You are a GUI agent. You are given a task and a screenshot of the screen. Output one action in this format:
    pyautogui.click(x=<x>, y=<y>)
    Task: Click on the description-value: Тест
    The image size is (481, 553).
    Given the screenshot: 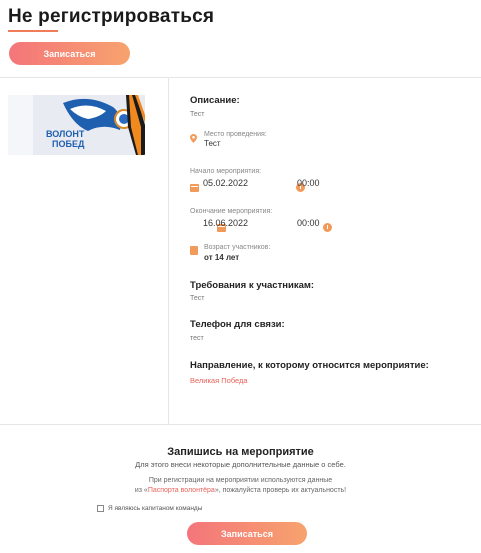 What is the action you would take?
    pyautogui.click(x=197, y=114)
    